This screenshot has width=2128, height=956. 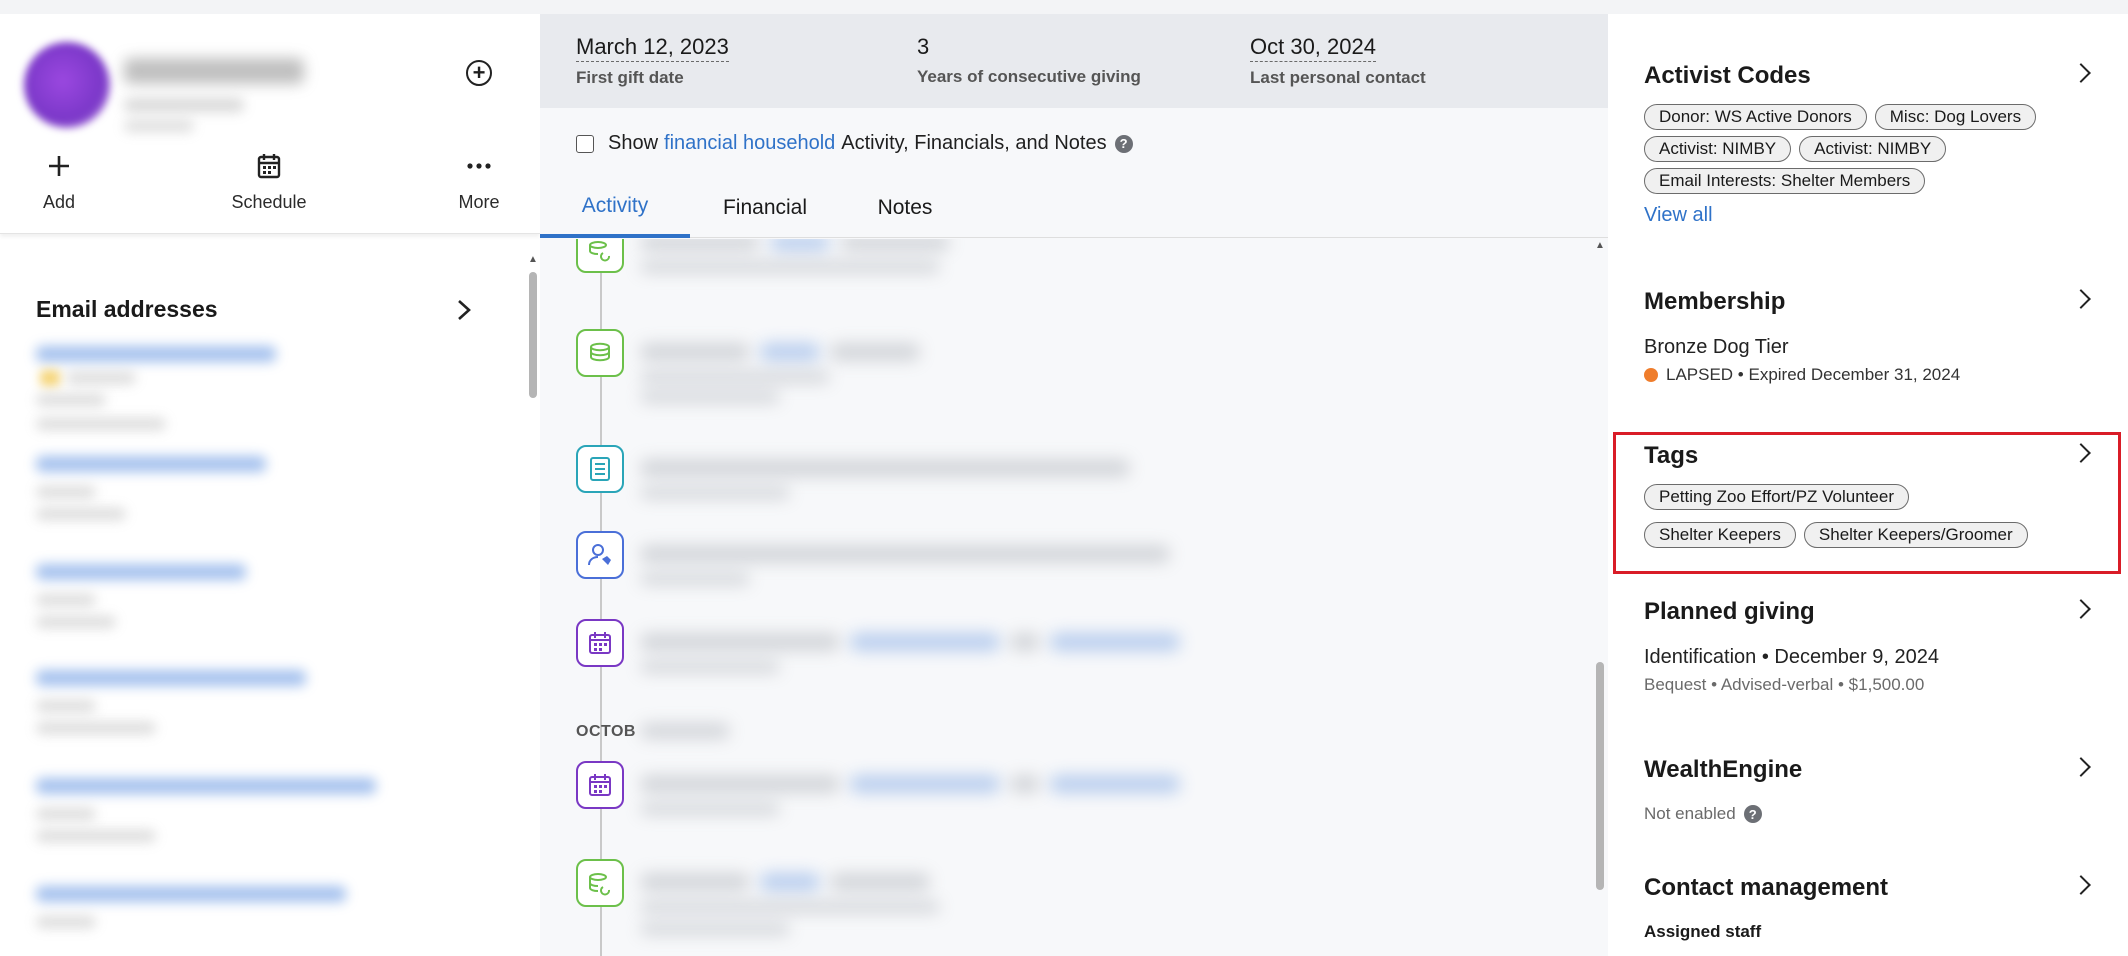 I want to click on years-giving-caption: Years of consecutive giving, so click(x=1029, y=76).